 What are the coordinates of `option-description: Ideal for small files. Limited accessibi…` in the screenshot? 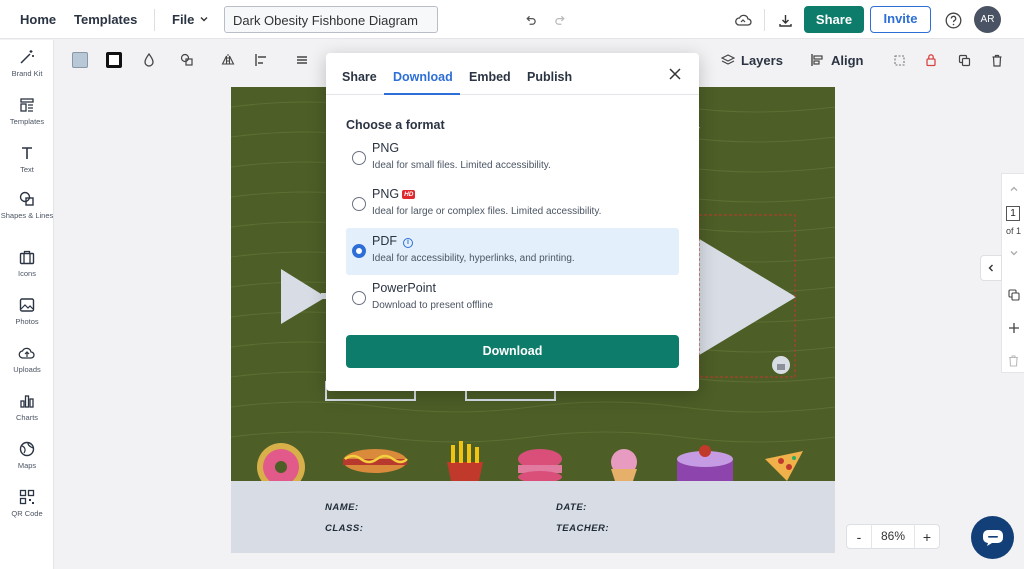 It's located at (461, 165).